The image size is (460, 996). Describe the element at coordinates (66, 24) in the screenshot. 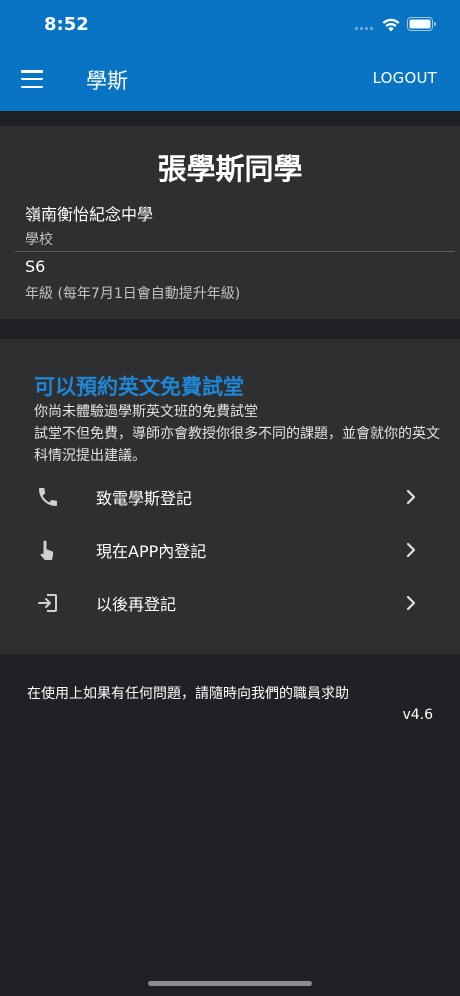

I see `status-time: 8:52` at that location.